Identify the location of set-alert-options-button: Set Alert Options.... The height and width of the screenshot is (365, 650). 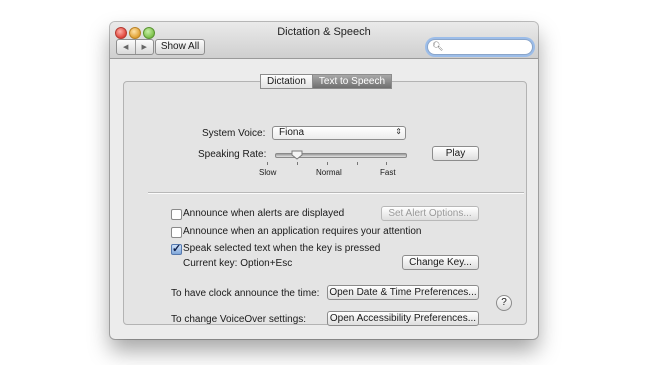
(430, 213).